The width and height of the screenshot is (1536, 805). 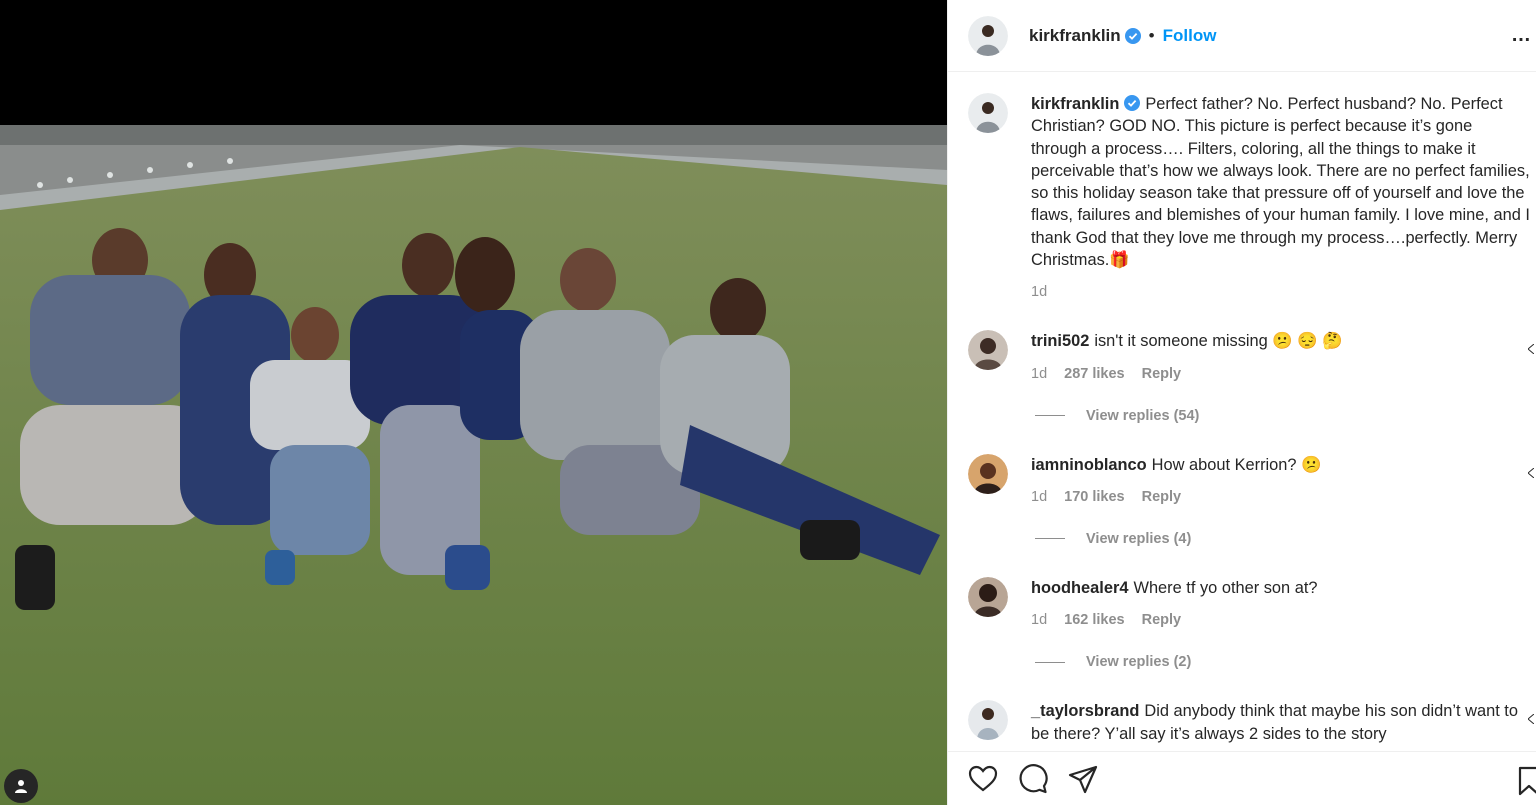 What do you see at coordinates (1033, 778) in the screenshot?
I see `comment-icon` at bounding box center [1033, 778].